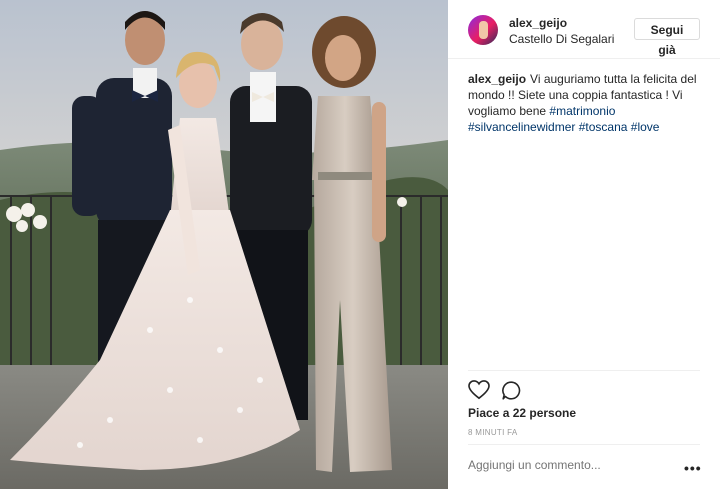  What do you see at coordinates (603, 127) in the screenshot?
I see `hashtag-toscana: #toscana` at bounding box center [603, 127].